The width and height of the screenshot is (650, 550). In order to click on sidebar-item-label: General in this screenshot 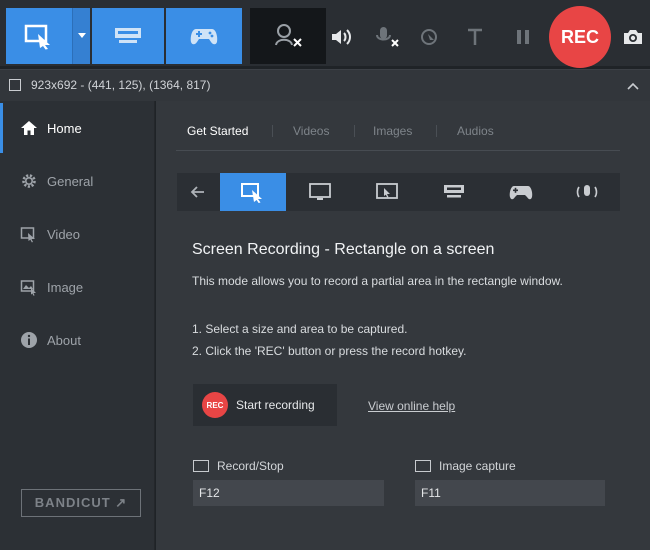, I will do `click(70, 181)`.